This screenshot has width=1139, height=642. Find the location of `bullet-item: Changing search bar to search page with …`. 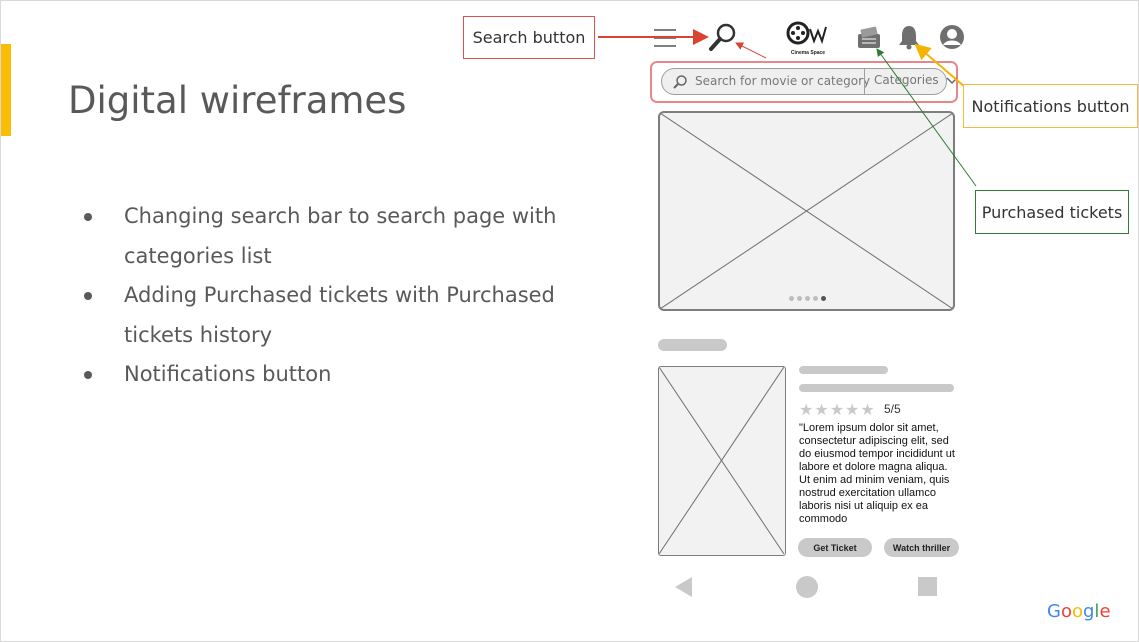

bullet-item: Changing search bar to search page with … is located at coordinates (333, 236).